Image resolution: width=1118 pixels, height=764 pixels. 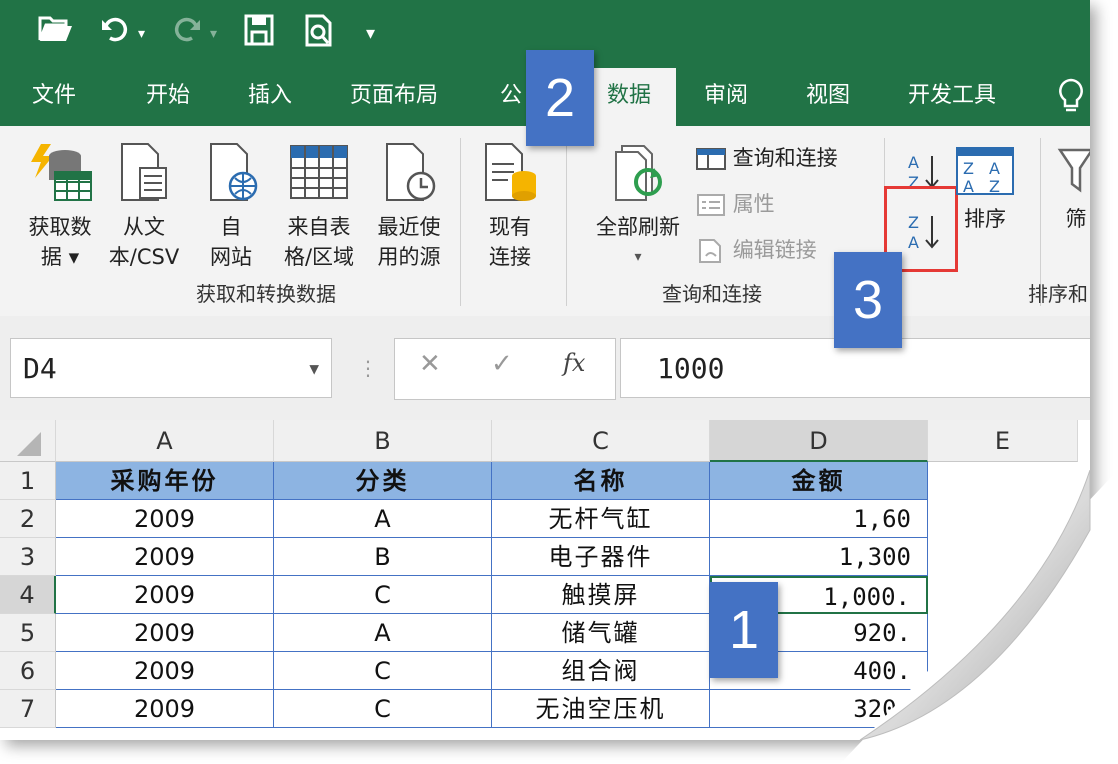 What do you see at coordinates (767, 157) in the screenshot?
I see `queries-connections-button: 查询和连接` at bounding box center [767, 157].